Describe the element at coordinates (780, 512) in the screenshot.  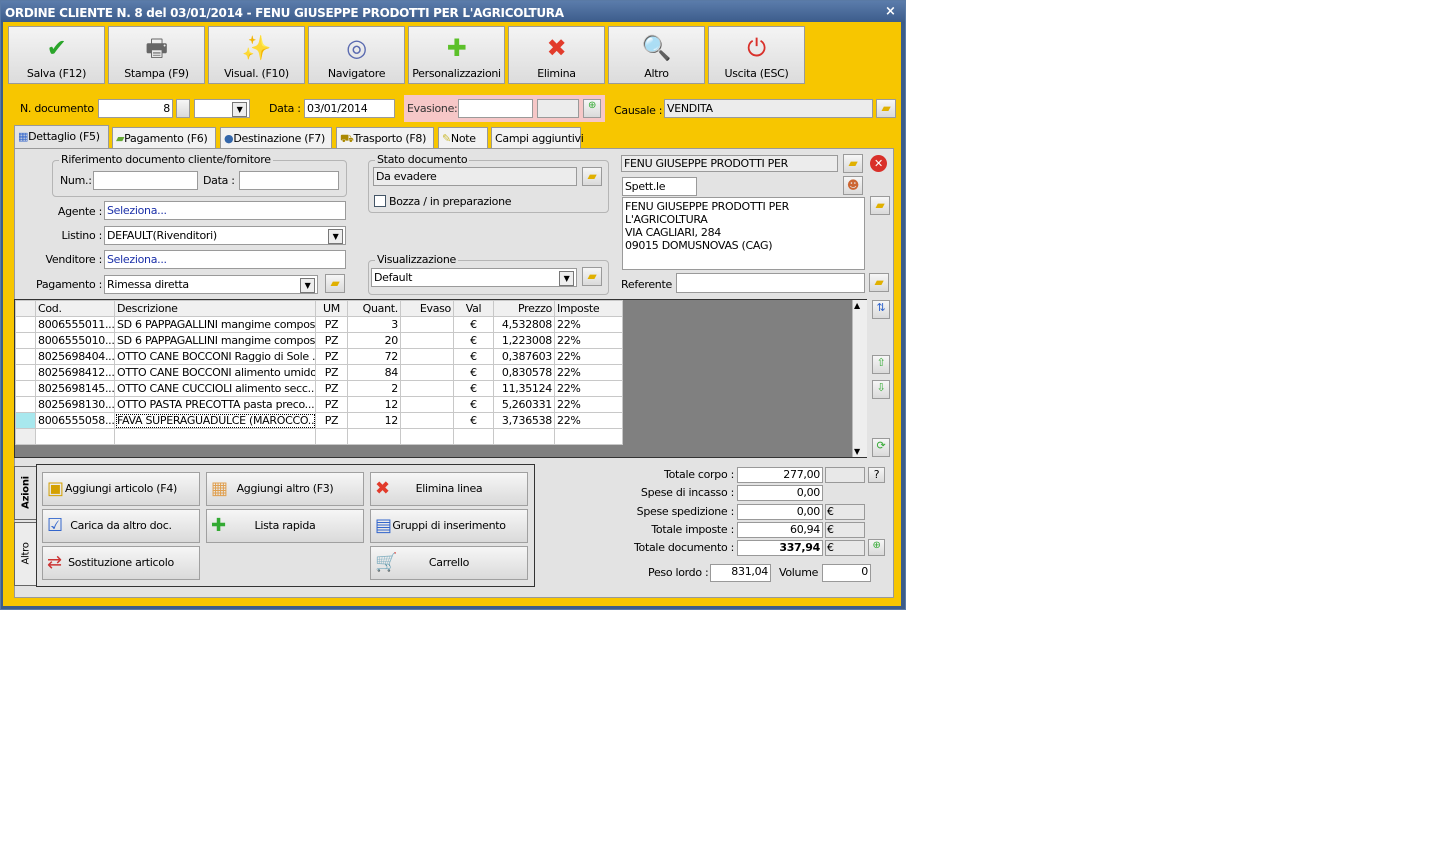
I see `spedizione-value: 0,00` at that location.